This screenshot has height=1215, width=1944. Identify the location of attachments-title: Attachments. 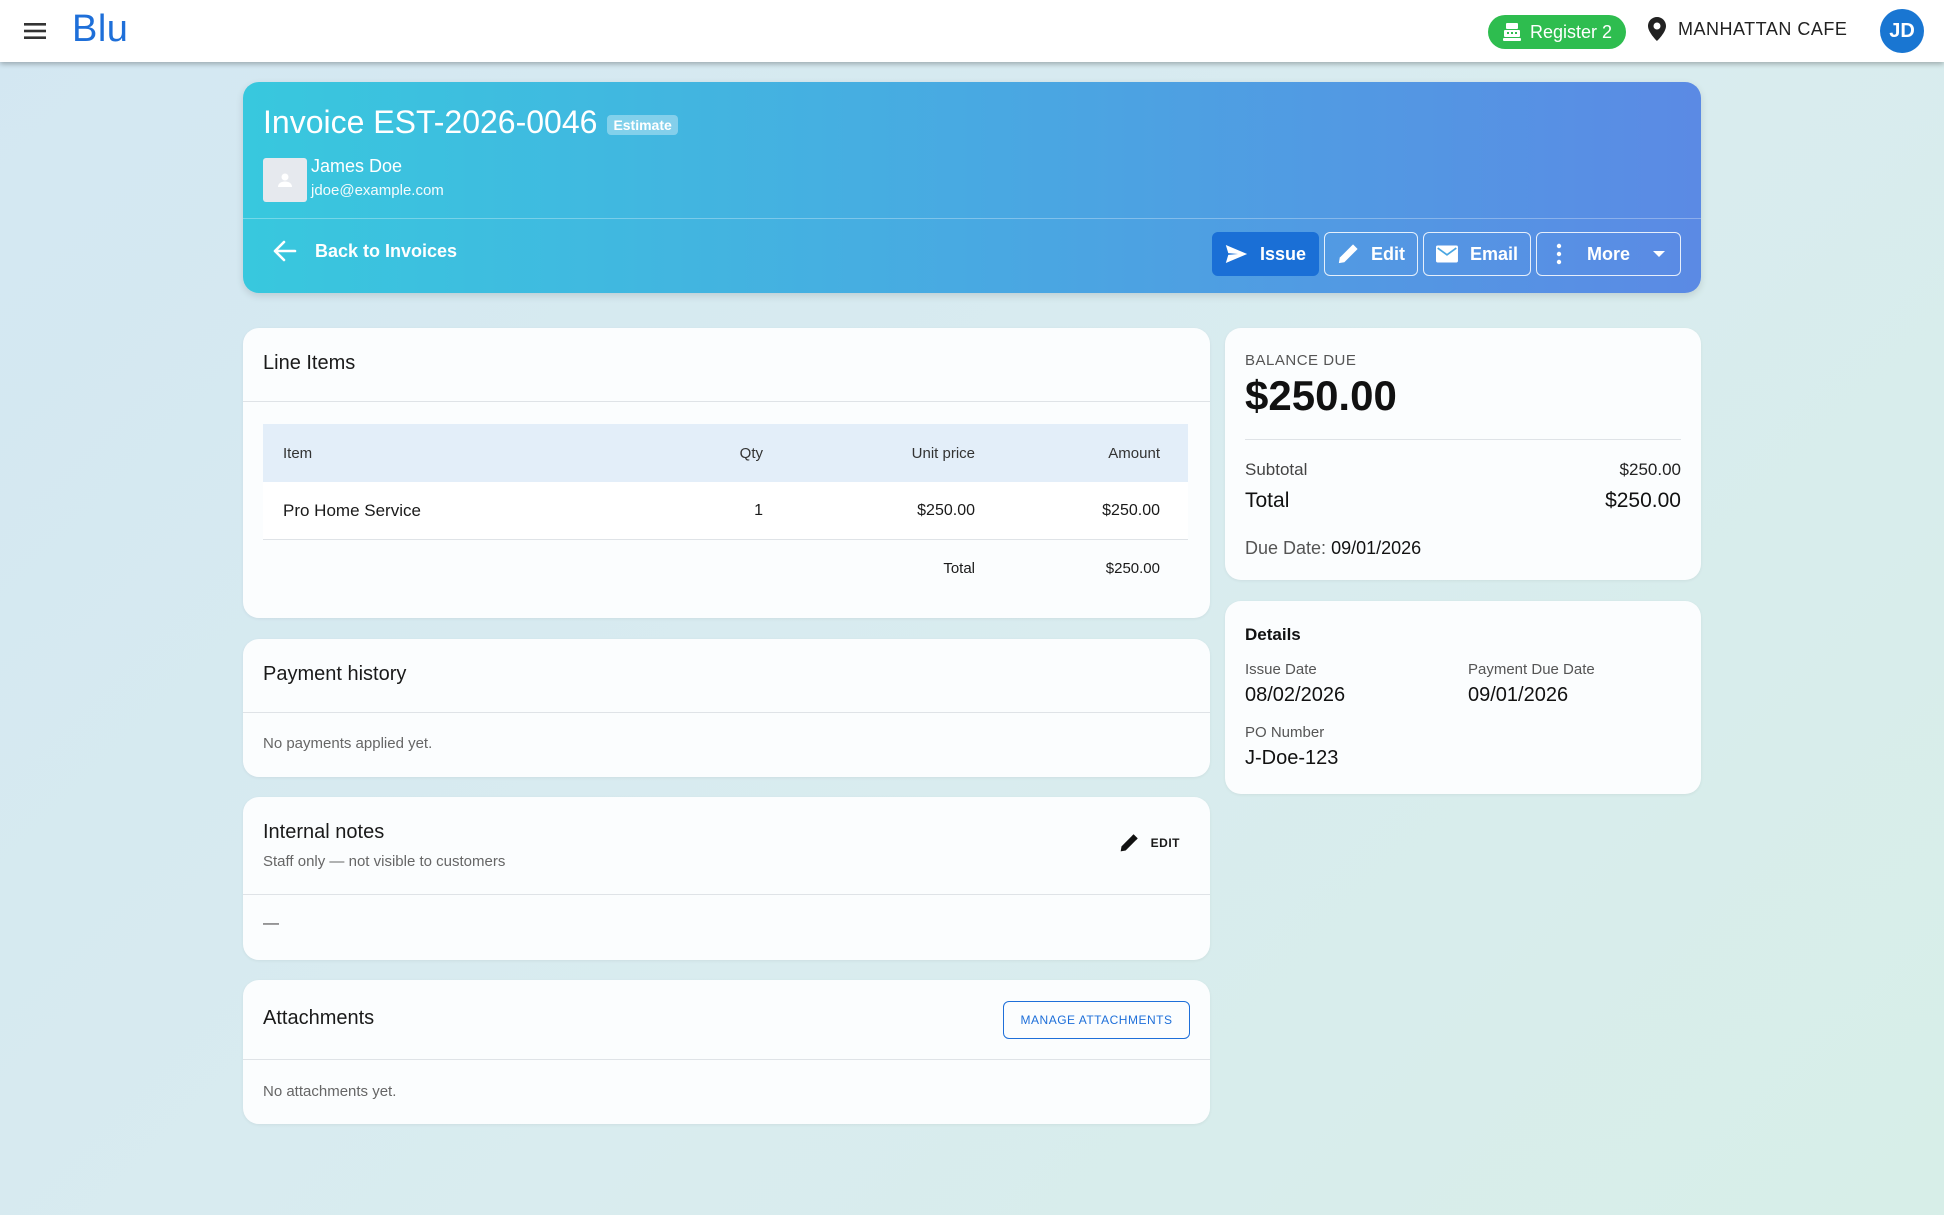
(319, 1018).